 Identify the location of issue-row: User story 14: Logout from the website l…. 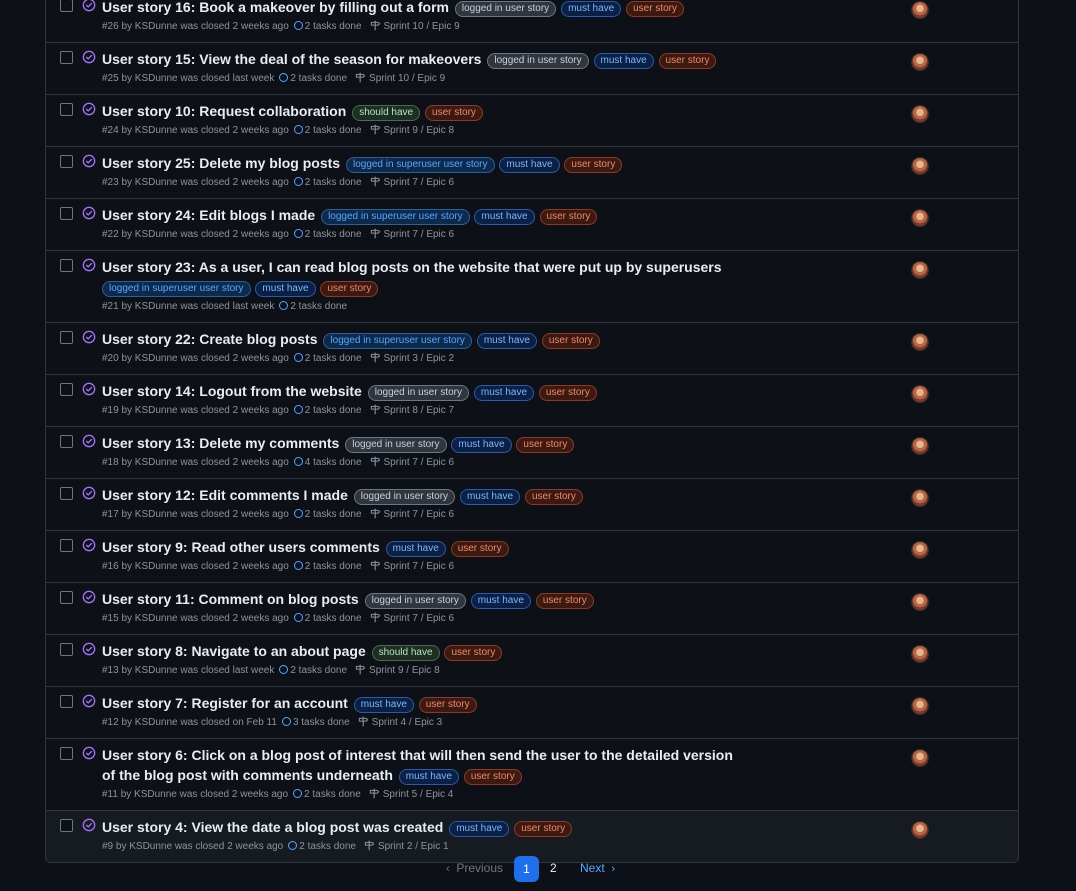
(532, 400).